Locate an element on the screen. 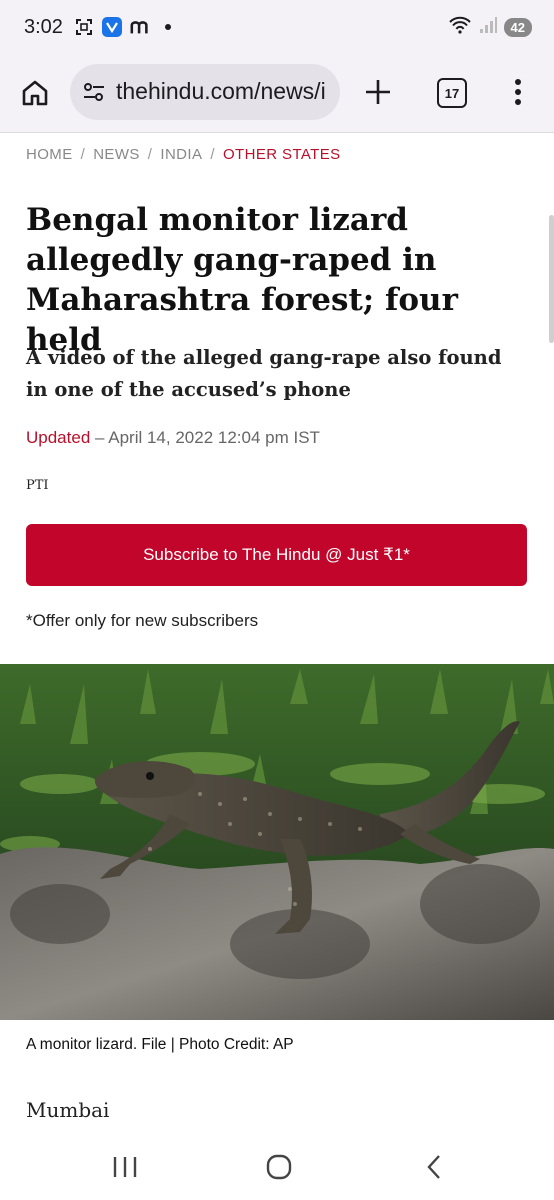 The height and width of the screenshot is (1200, 554). status-bar: 3:02 42 is located at coordinates (277, 29).